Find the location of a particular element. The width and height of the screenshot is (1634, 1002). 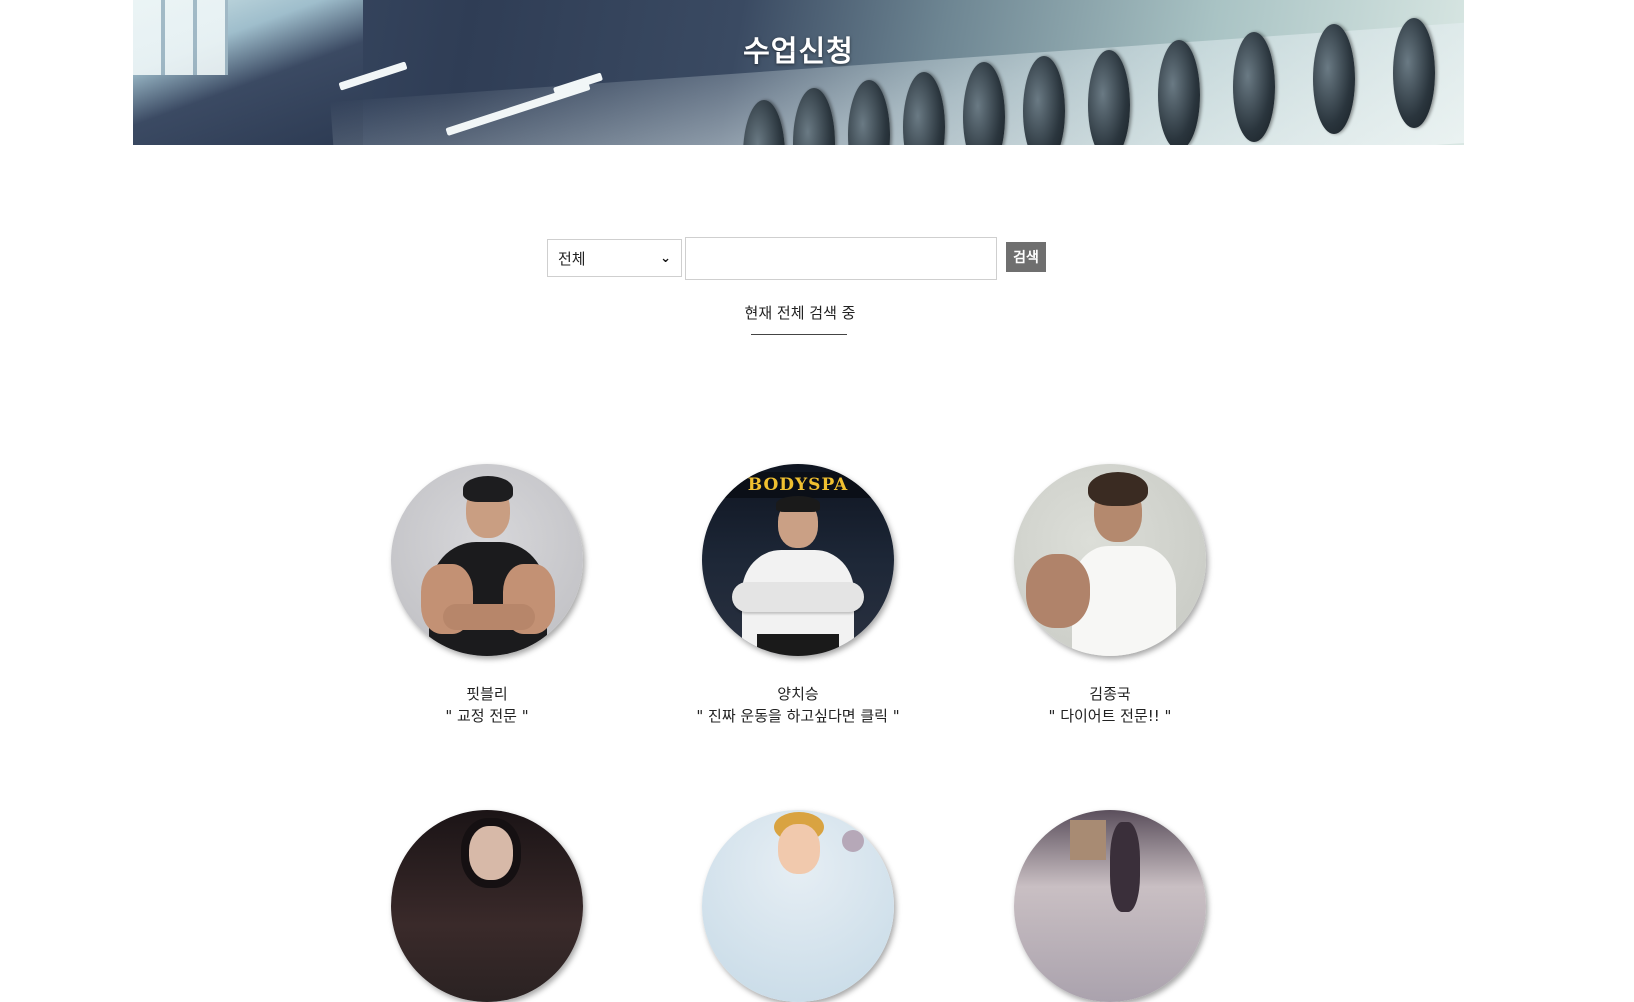

trainer-name: 핏블리 is located at coordinates (487, 694).